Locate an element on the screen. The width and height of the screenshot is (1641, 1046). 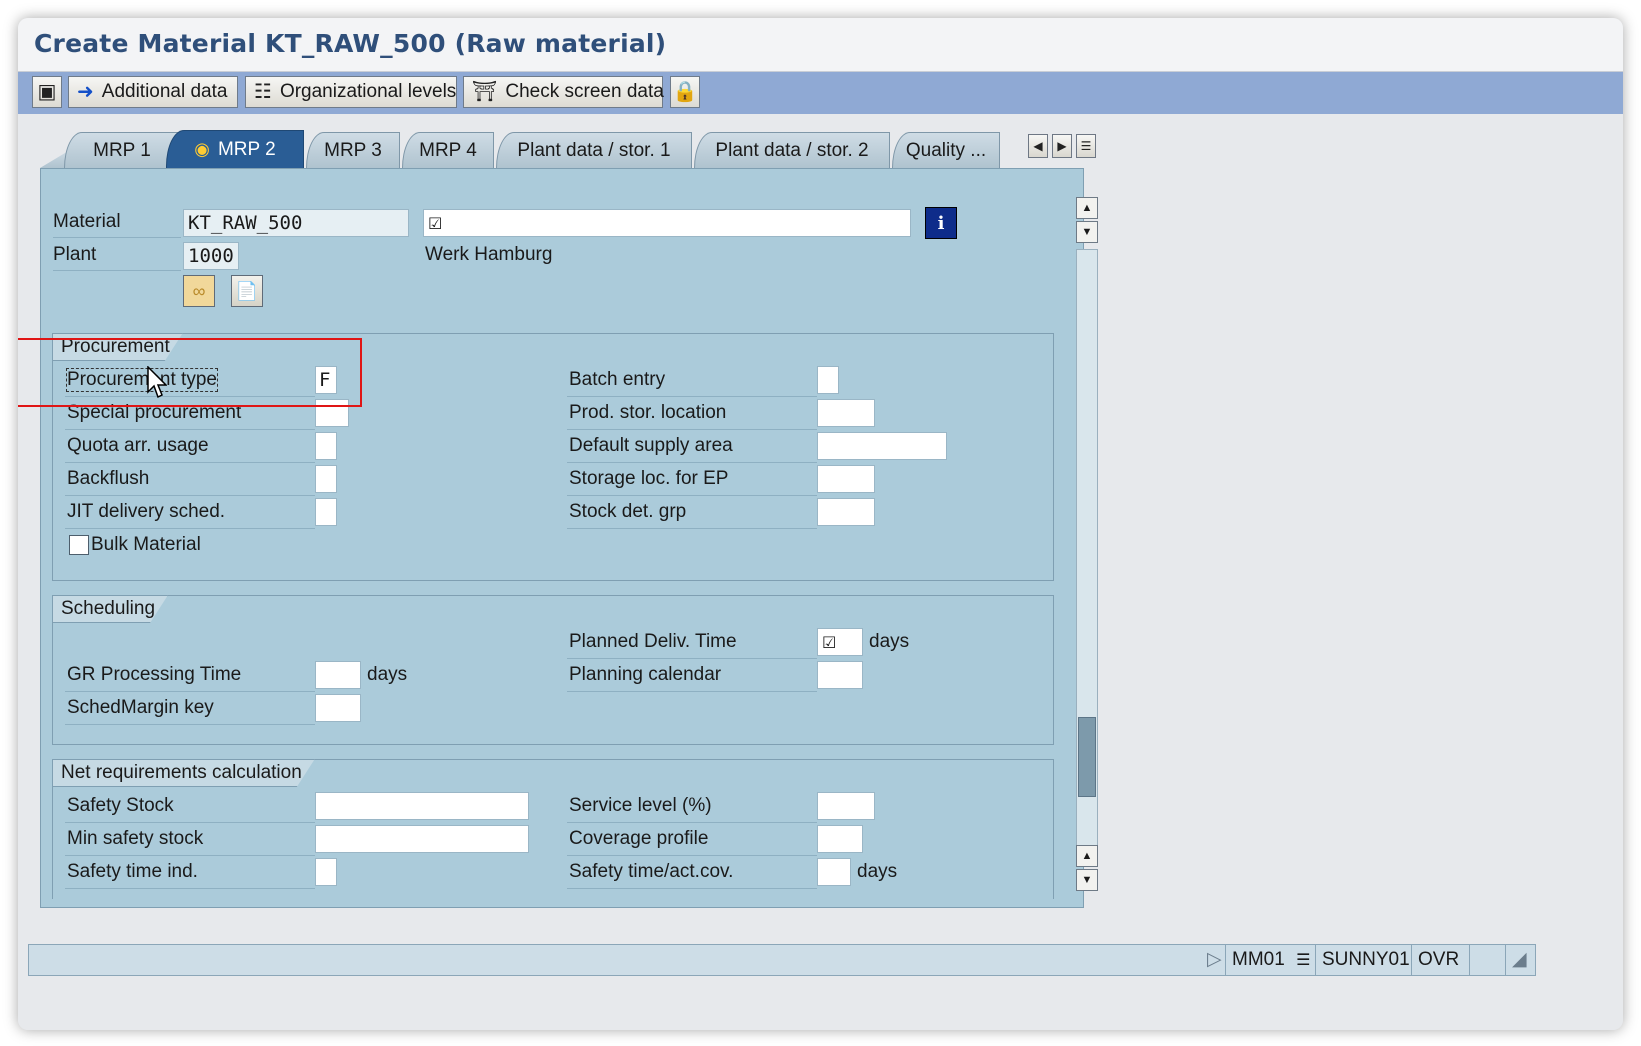
glasses-icon: ∞ is located at coordinates (199, 290).